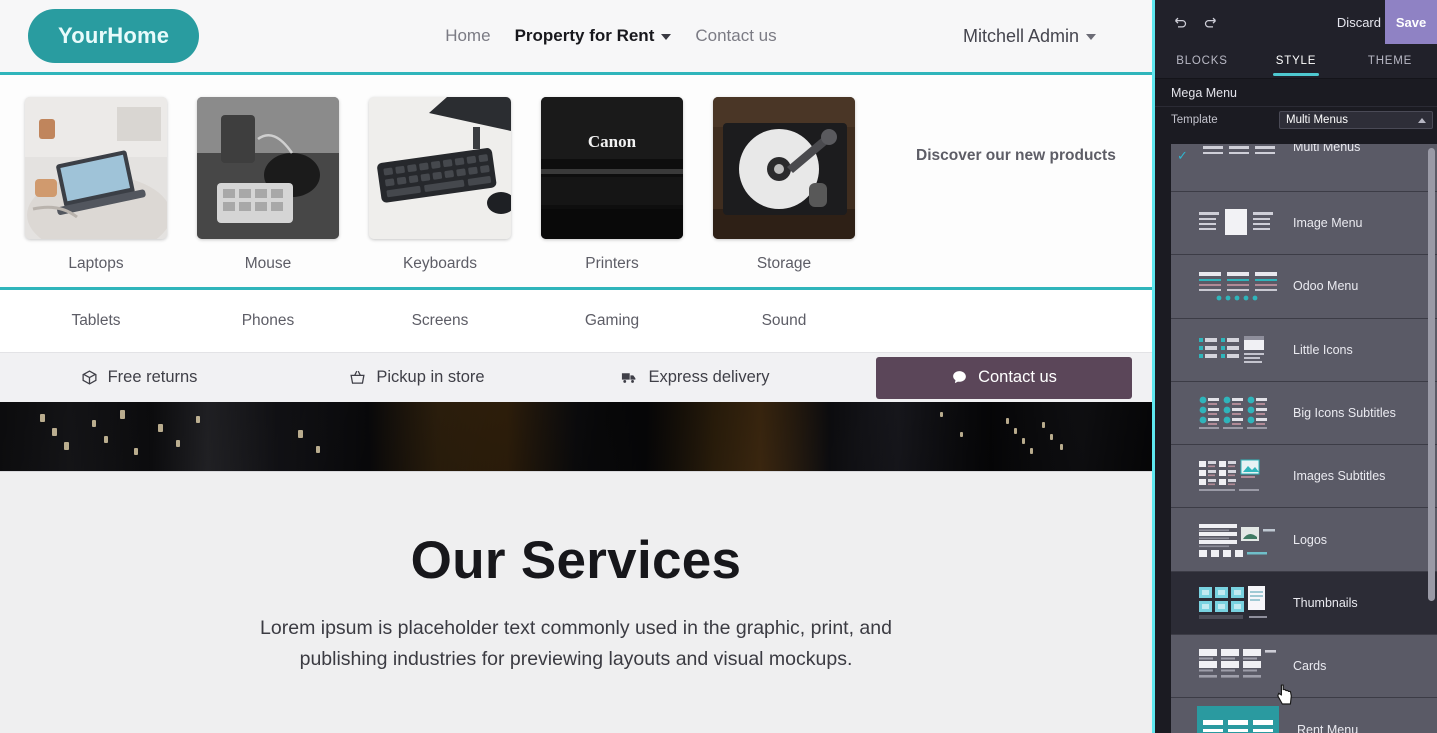  Describe the element at coordinates (89, 377) in the screenshot. I see `box-icon` at that location.